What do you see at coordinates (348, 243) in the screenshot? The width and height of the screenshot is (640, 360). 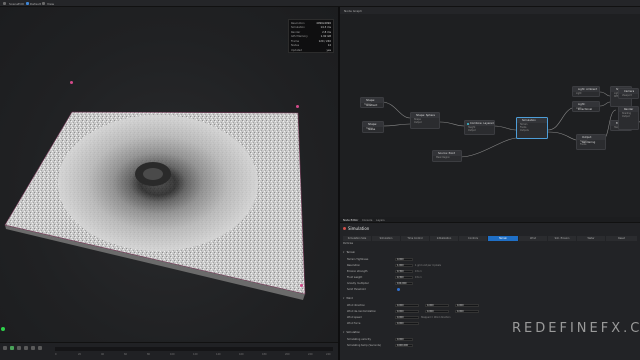 I see `subtab-particles: Particles` at bounding box center [348, 243].